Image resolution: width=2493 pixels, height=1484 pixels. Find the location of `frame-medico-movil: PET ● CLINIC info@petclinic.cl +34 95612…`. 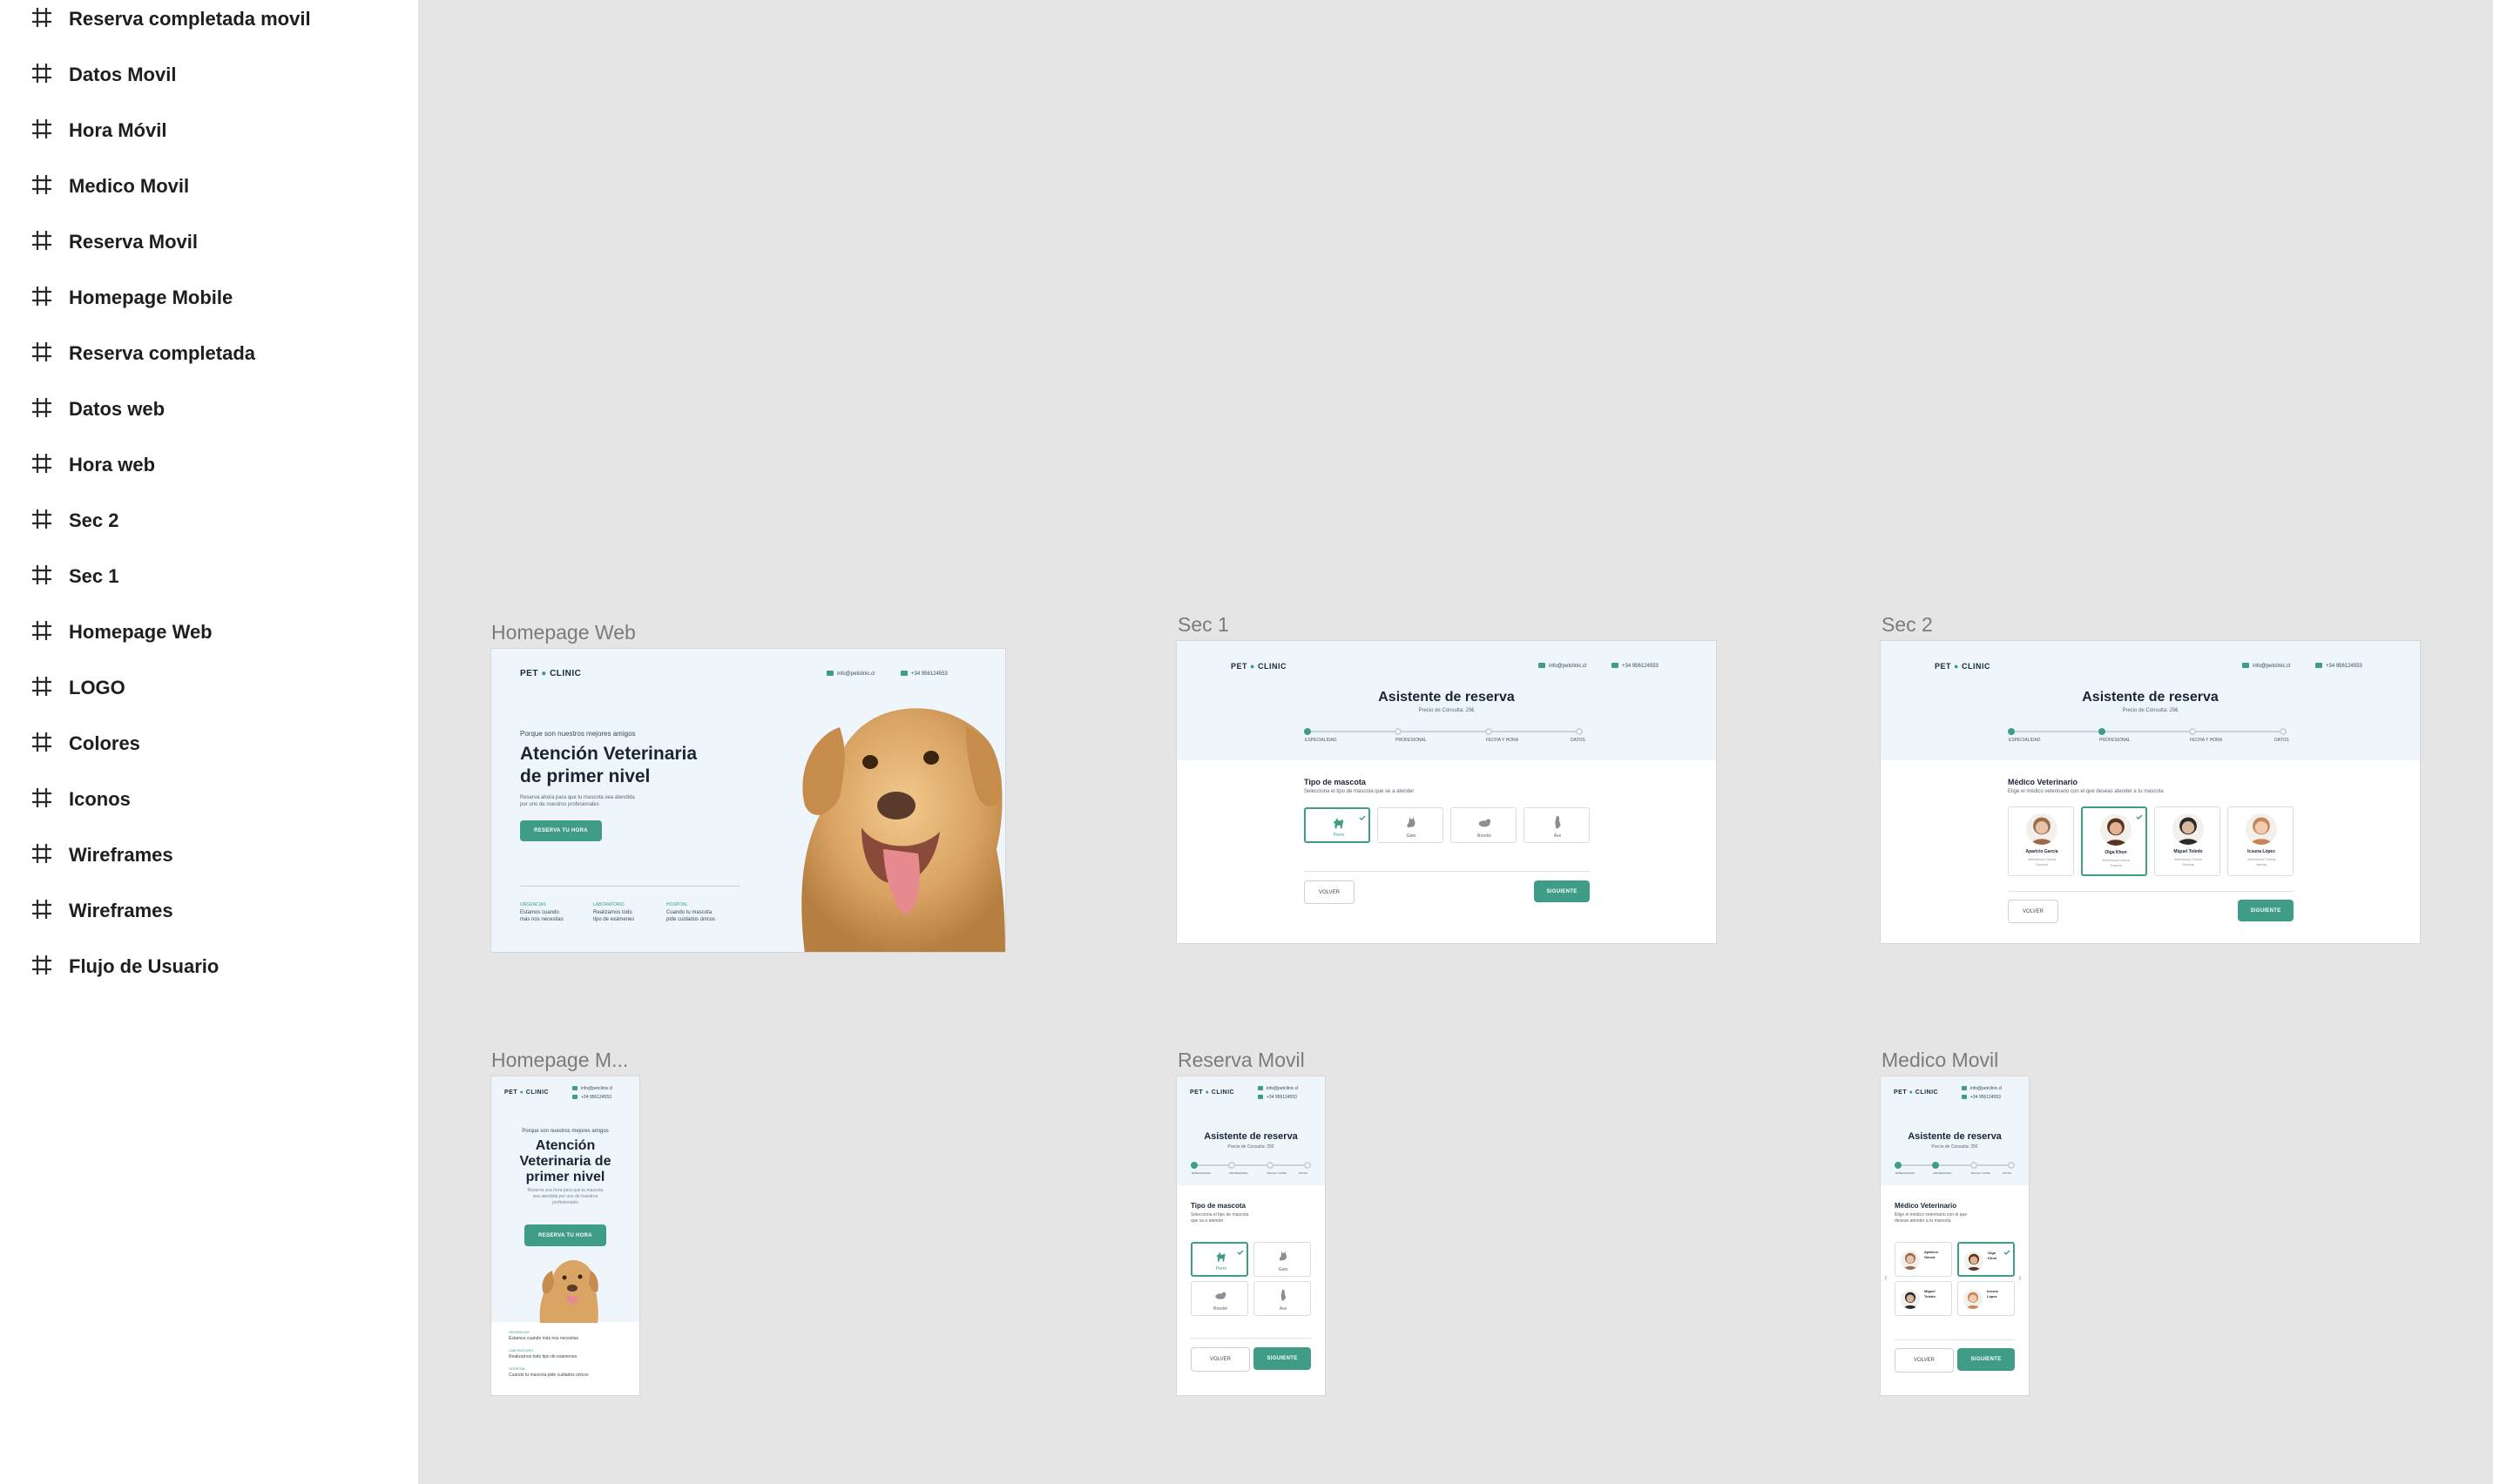

frame-medico-movil: PET ● CLINIC info@petclinic.cl +34 95612… is located at coordinates (1955, 1236).